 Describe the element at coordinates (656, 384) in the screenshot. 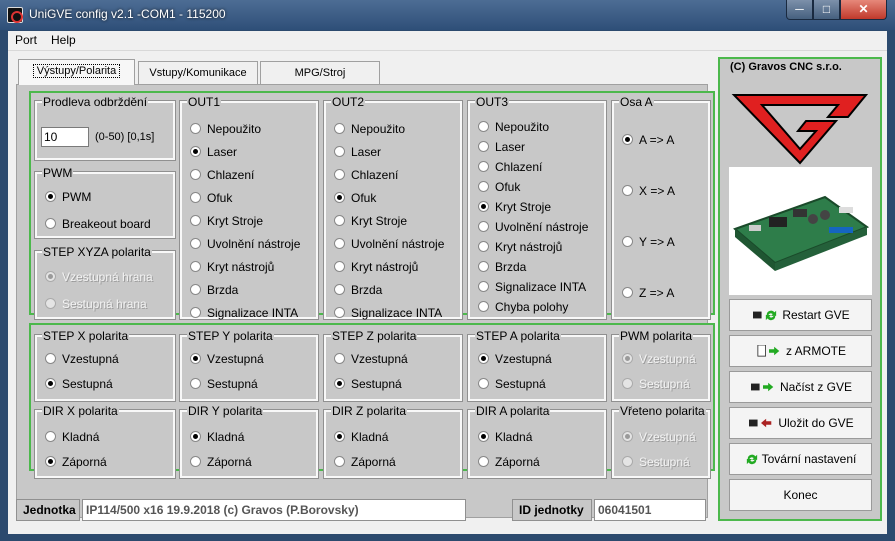

I see `pwm-polarity-option-1: Sestupná` at that location.